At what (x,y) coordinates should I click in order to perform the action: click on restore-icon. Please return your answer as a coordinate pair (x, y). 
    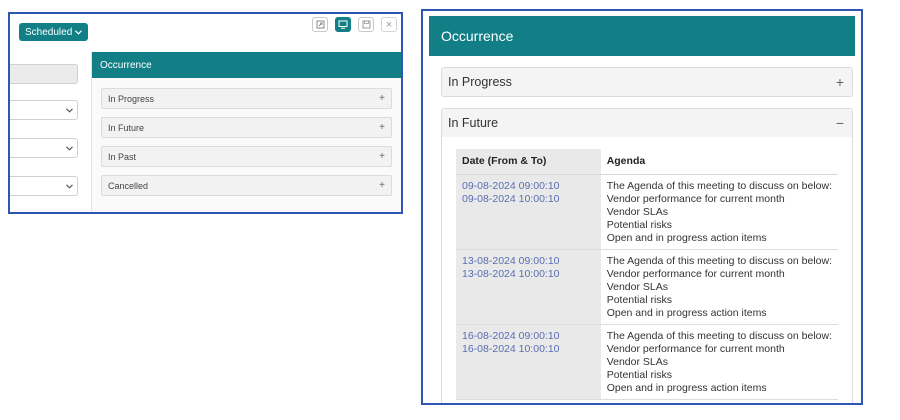
    Looking at the image, I should click on (320, 24).